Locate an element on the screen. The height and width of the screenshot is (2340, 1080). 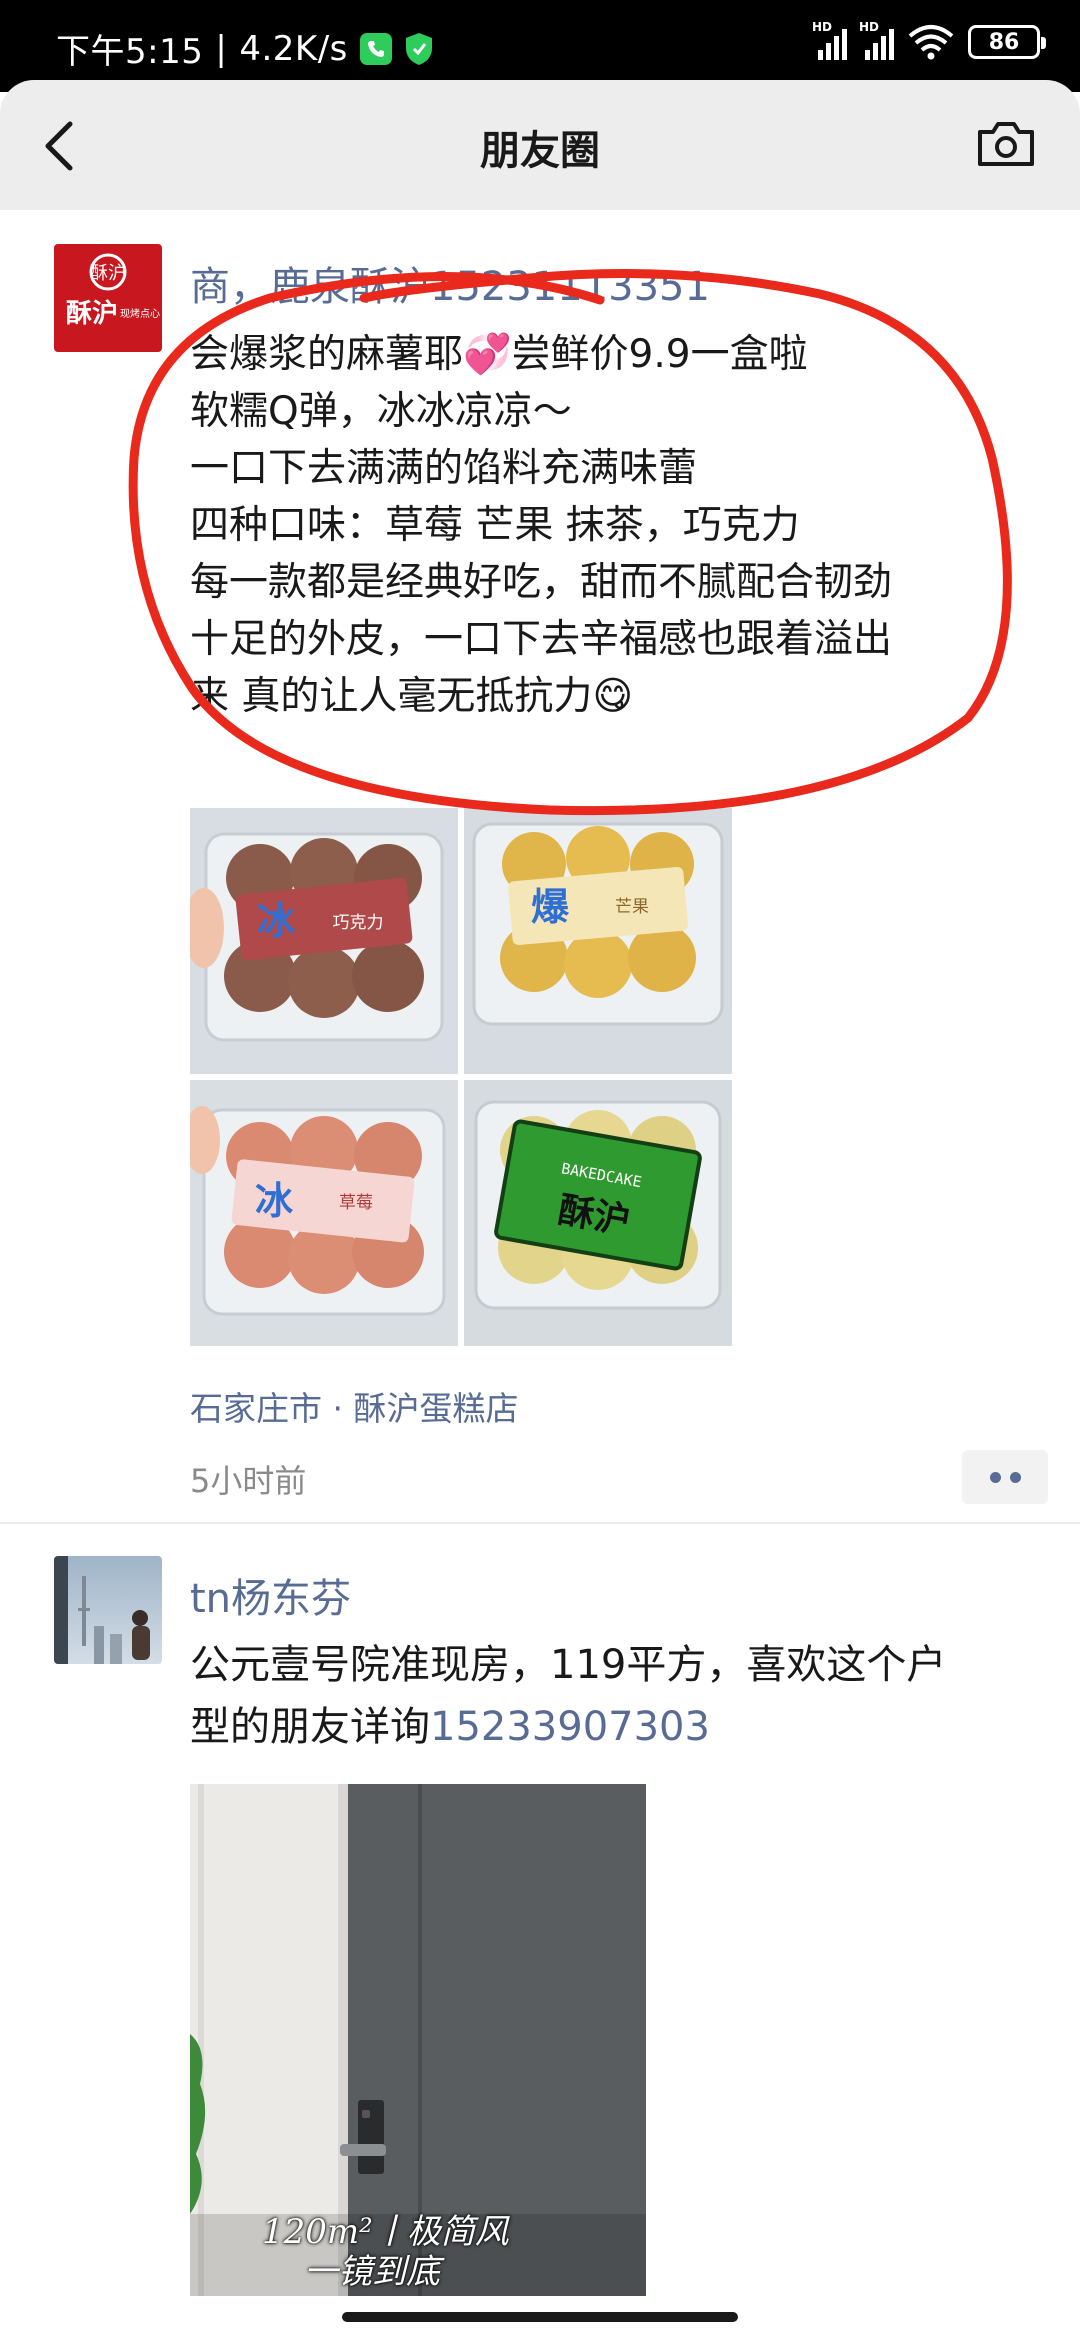
post-divider is located at coordinates (540, 1523).